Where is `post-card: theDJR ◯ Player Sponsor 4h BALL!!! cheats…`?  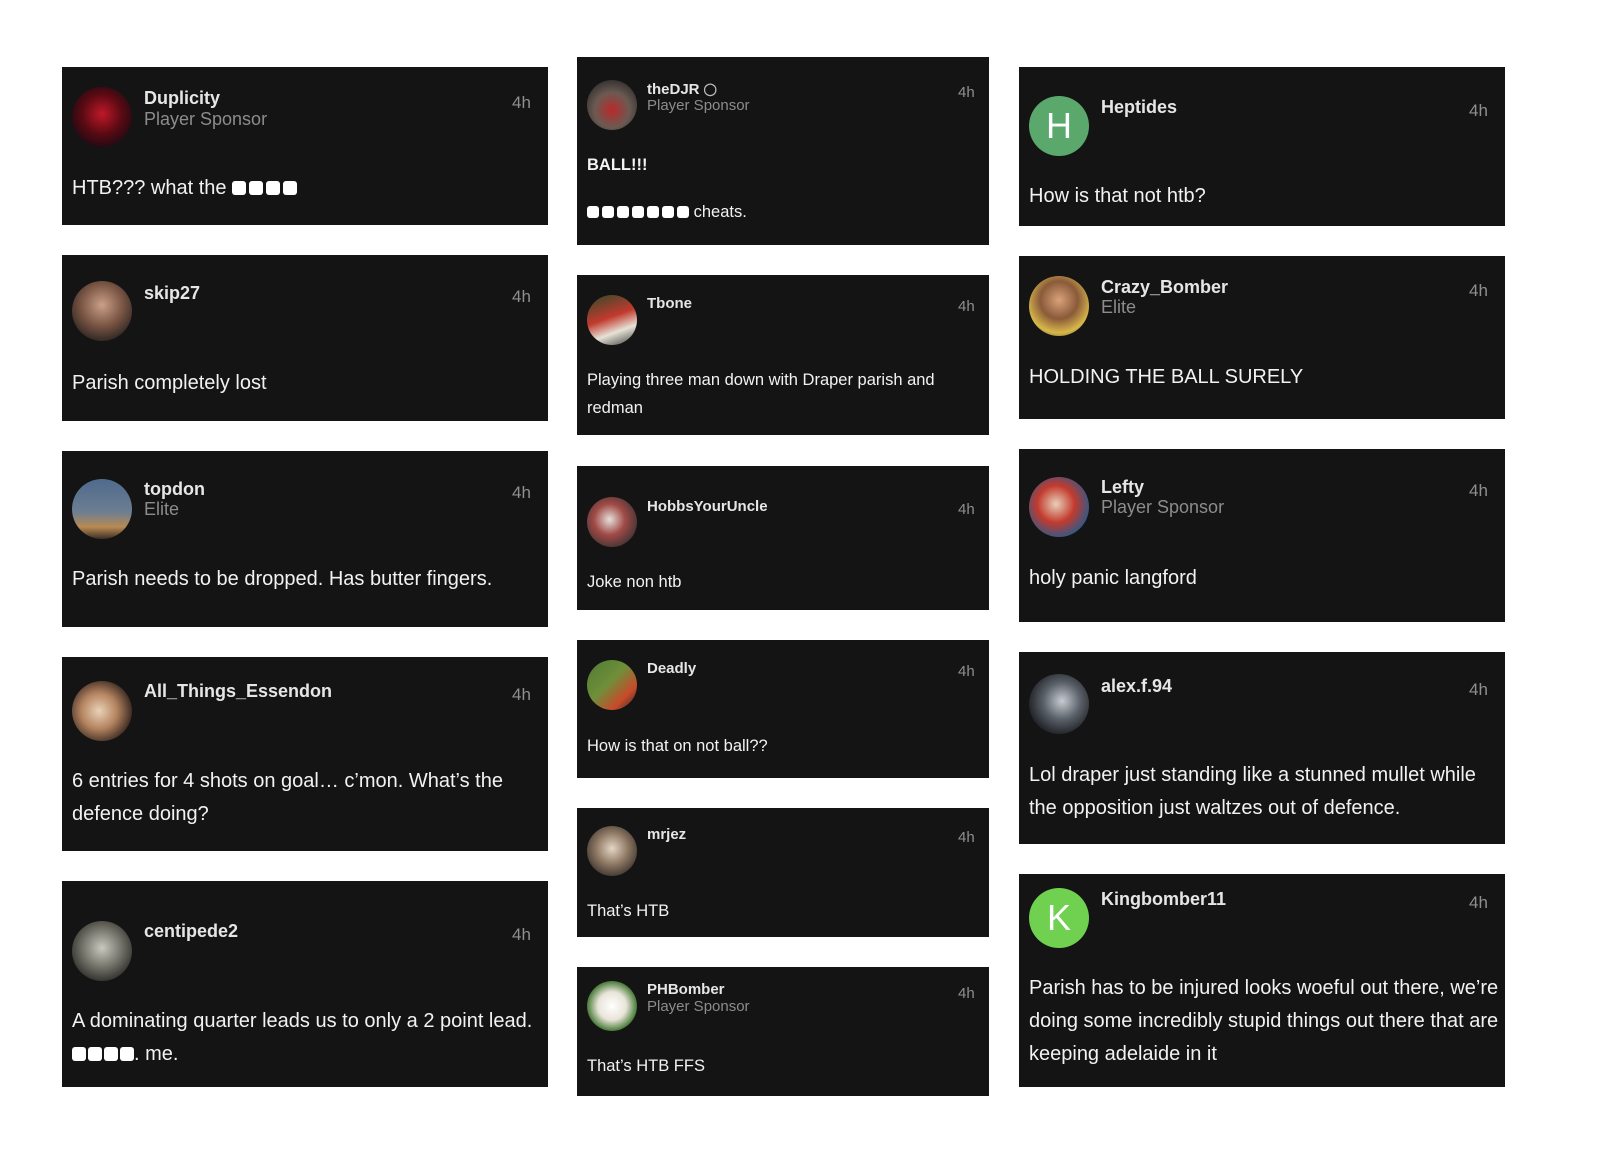 post-card: theDJR ◯ Player Sponsor 4h BALL!!! cheats… is located at coordinates (783, 151).